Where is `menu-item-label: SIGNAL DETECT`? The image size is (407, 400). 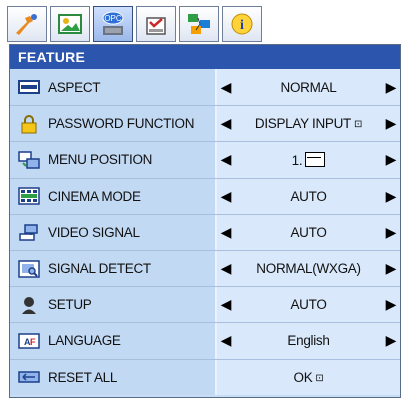
menu-item-label: SIGNAL DETECT is located at coordinates (99, 269).